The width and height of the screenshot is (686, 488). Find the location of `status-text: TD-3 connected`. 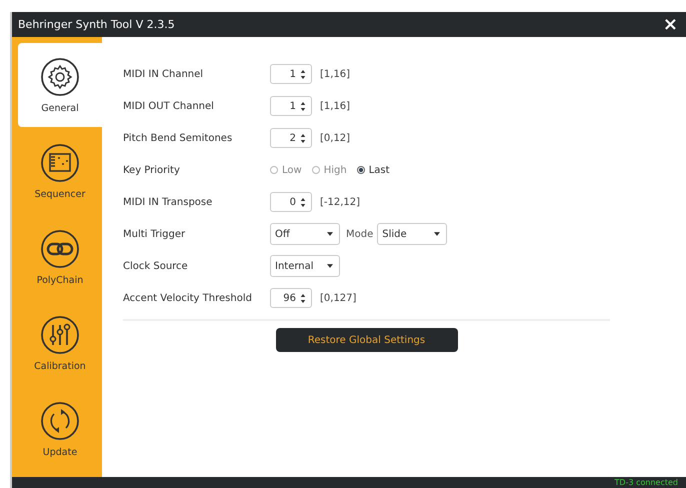

status-text: TD-3 connected is located at coordinates (646, 482).